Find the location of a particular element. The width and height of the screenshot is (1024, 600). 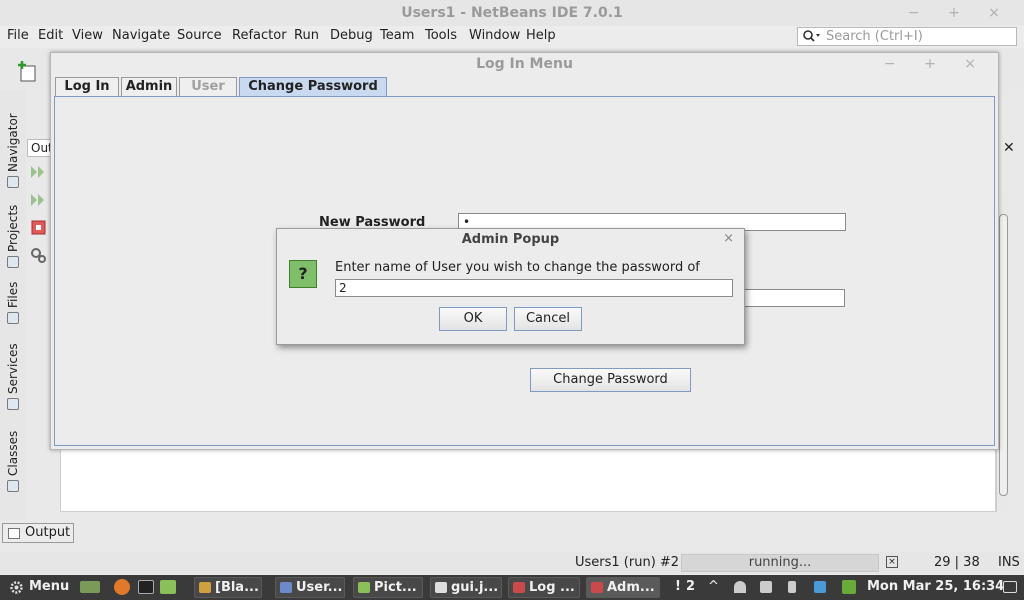

change-password-button: Change Password is located at coordinates (610, 380).